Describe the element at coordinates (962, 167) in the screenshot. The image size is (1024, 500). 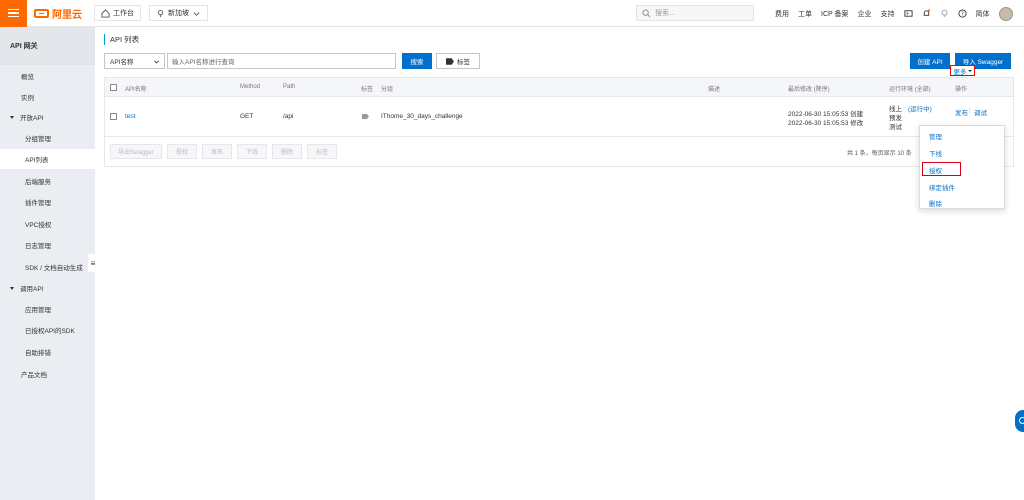
I see `more-actions-dropdown: 管理 下线 授权 绑定插件 删除` at that location.